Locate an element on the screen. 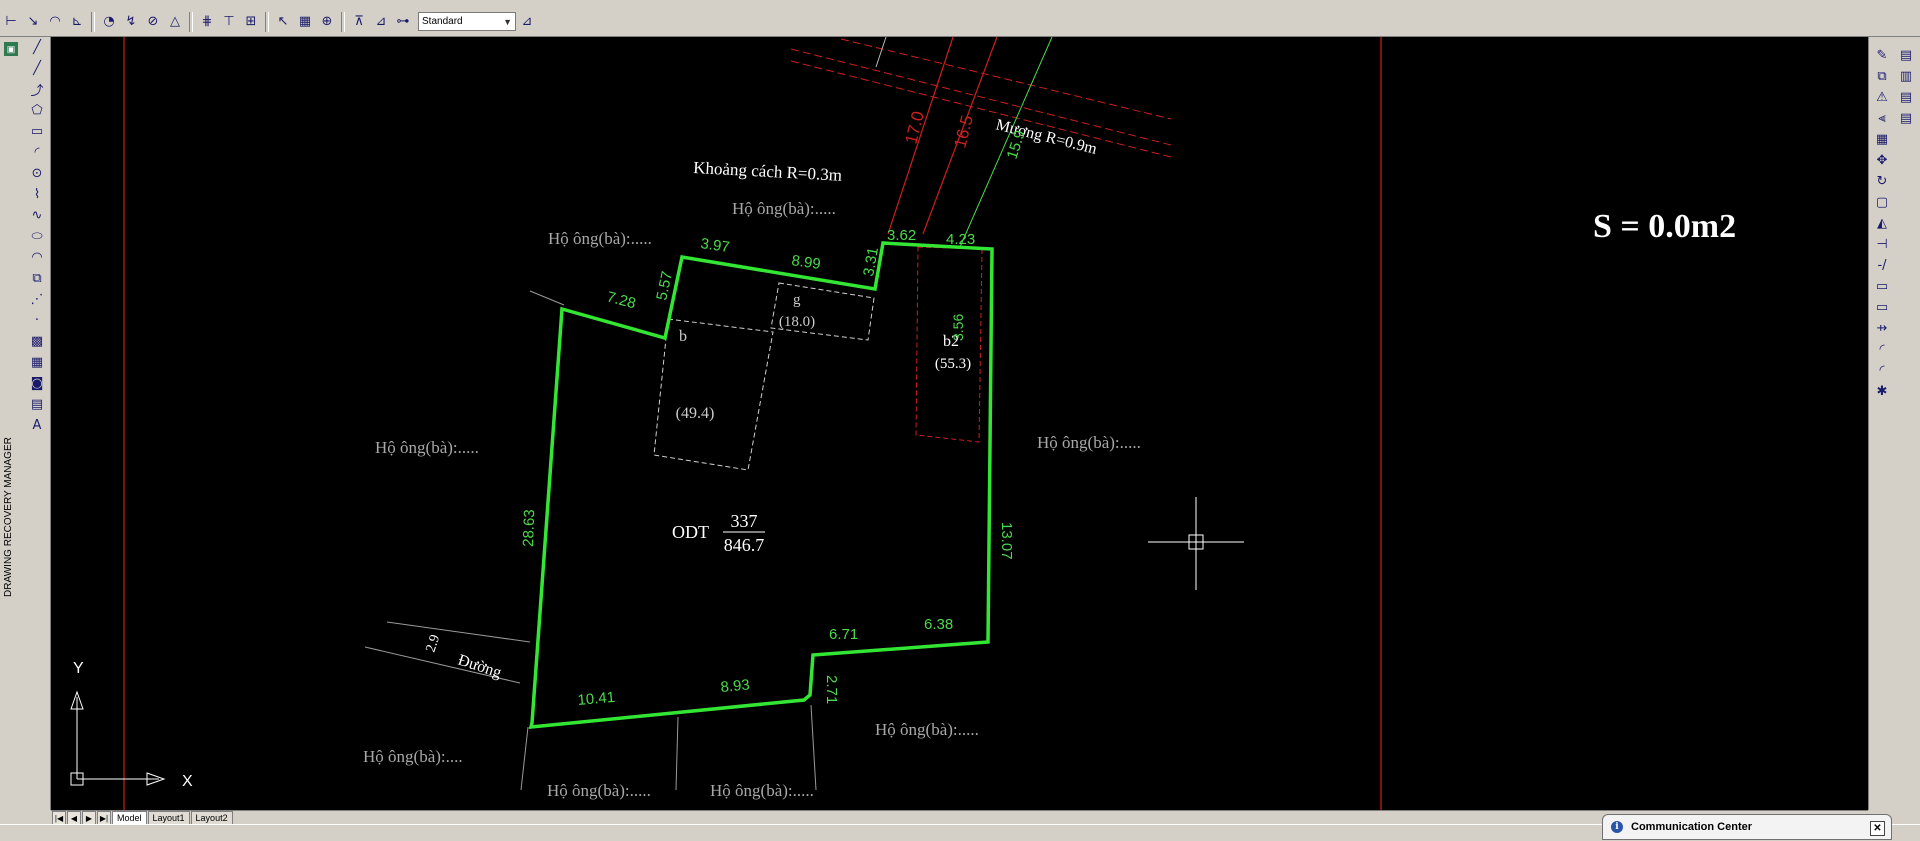 The image size is (1920, 841). draw-tool-icon: A is located at coordinates (37, 425).